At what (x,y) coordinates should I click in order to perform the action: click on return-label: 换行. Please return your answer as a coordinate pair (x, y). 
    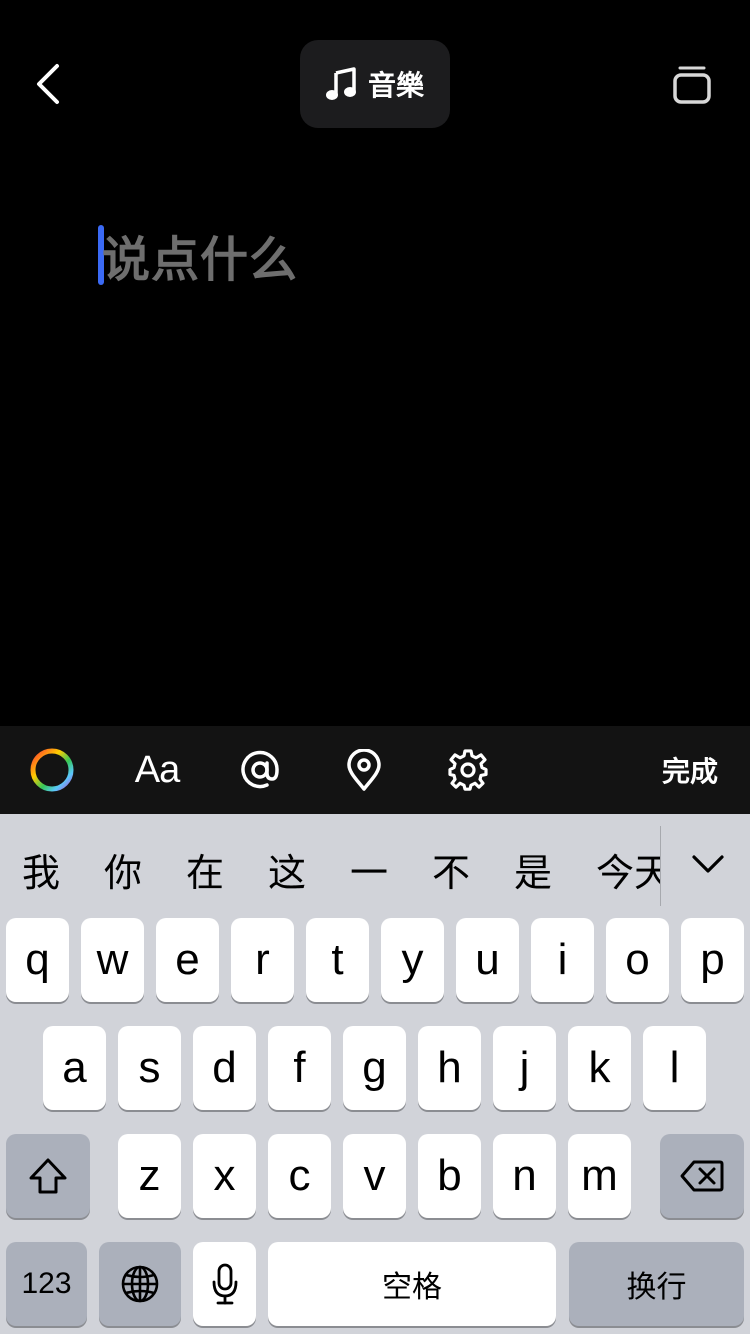
    Looking at the image, I should click on (656, 1287).